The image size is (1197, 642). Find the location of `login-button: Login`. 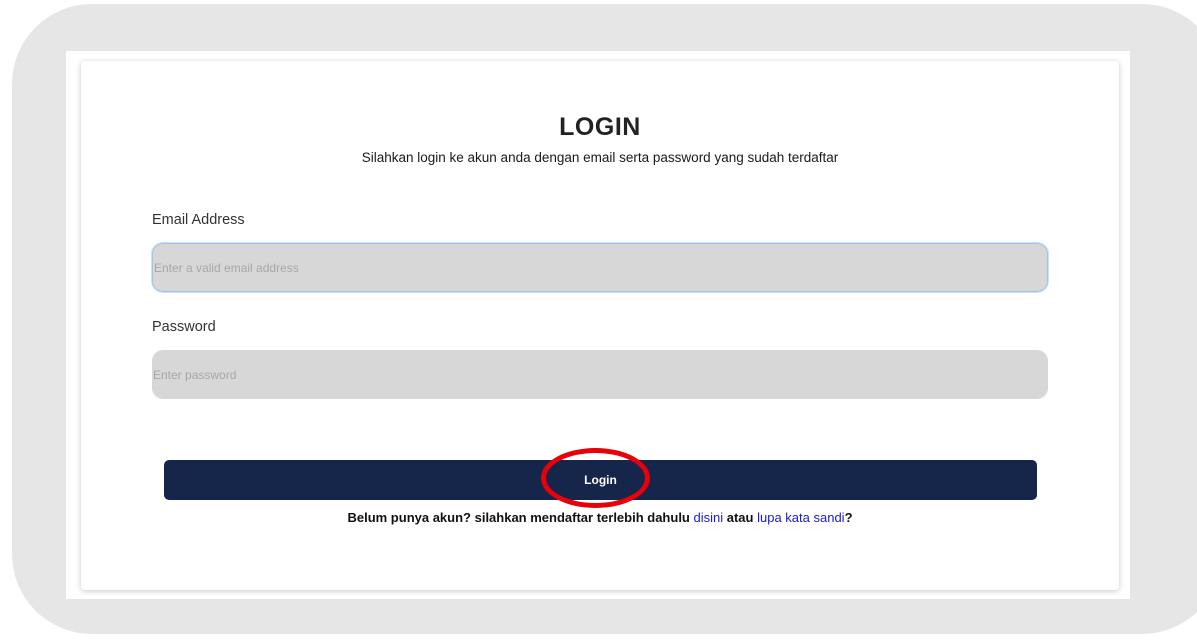

login-button: Login is located at coordinates (600, 480).